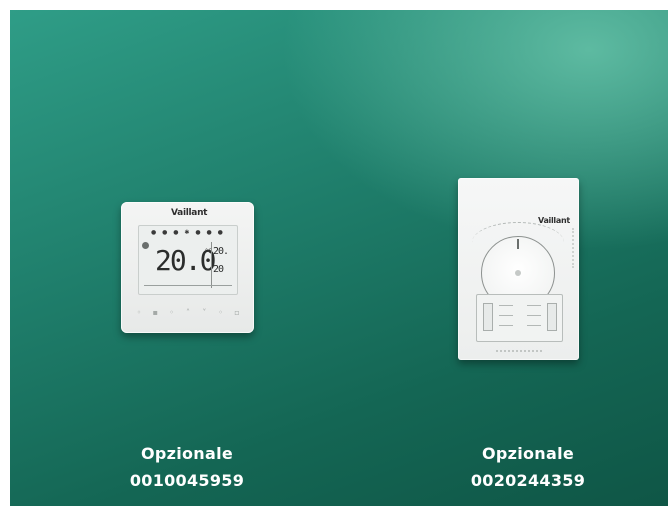  I want to click on product-code: 0020244359, so click(528, 480).